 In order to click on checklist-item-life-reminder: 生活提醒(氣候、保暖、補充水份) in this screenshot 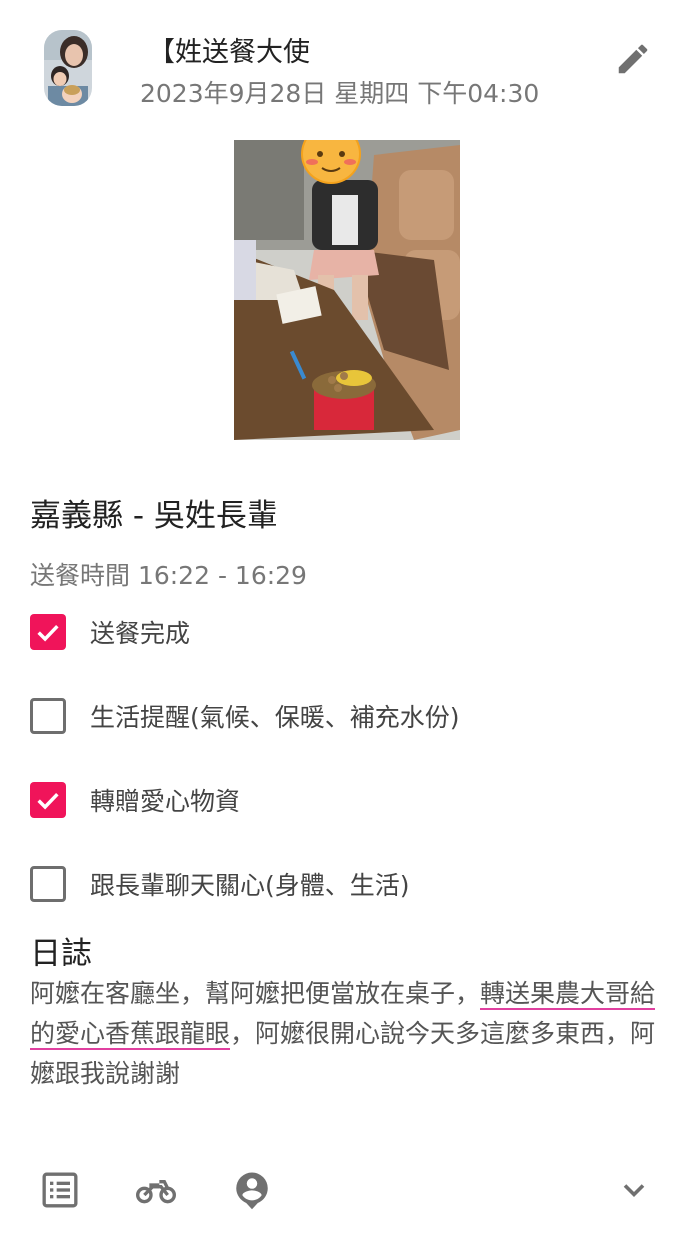, I will do `click(245, 716)`.